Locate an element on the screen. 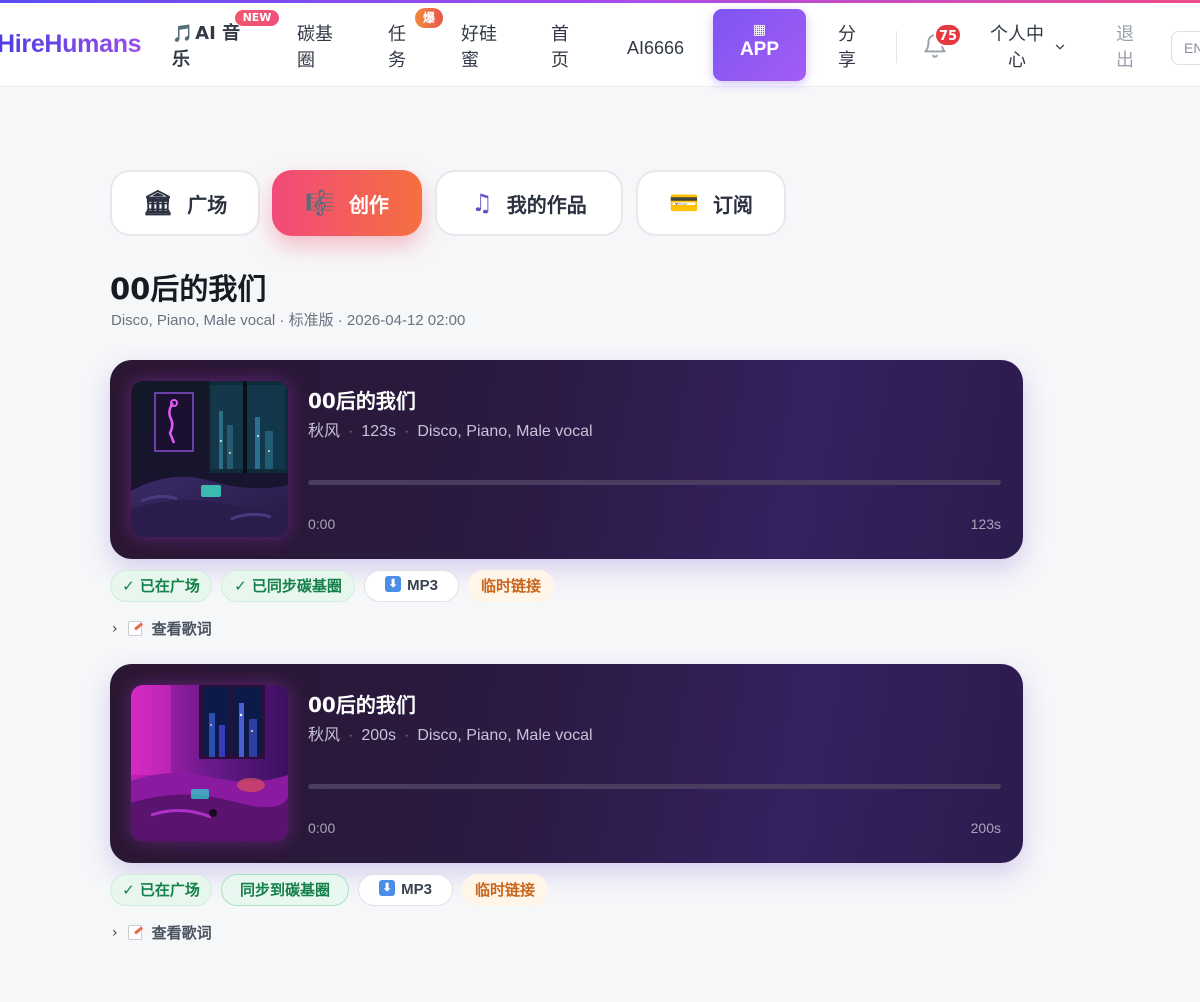  track-info: 秋风 · 200s · Disco, Piano, Male vocal is located at coordinates (450, 735).